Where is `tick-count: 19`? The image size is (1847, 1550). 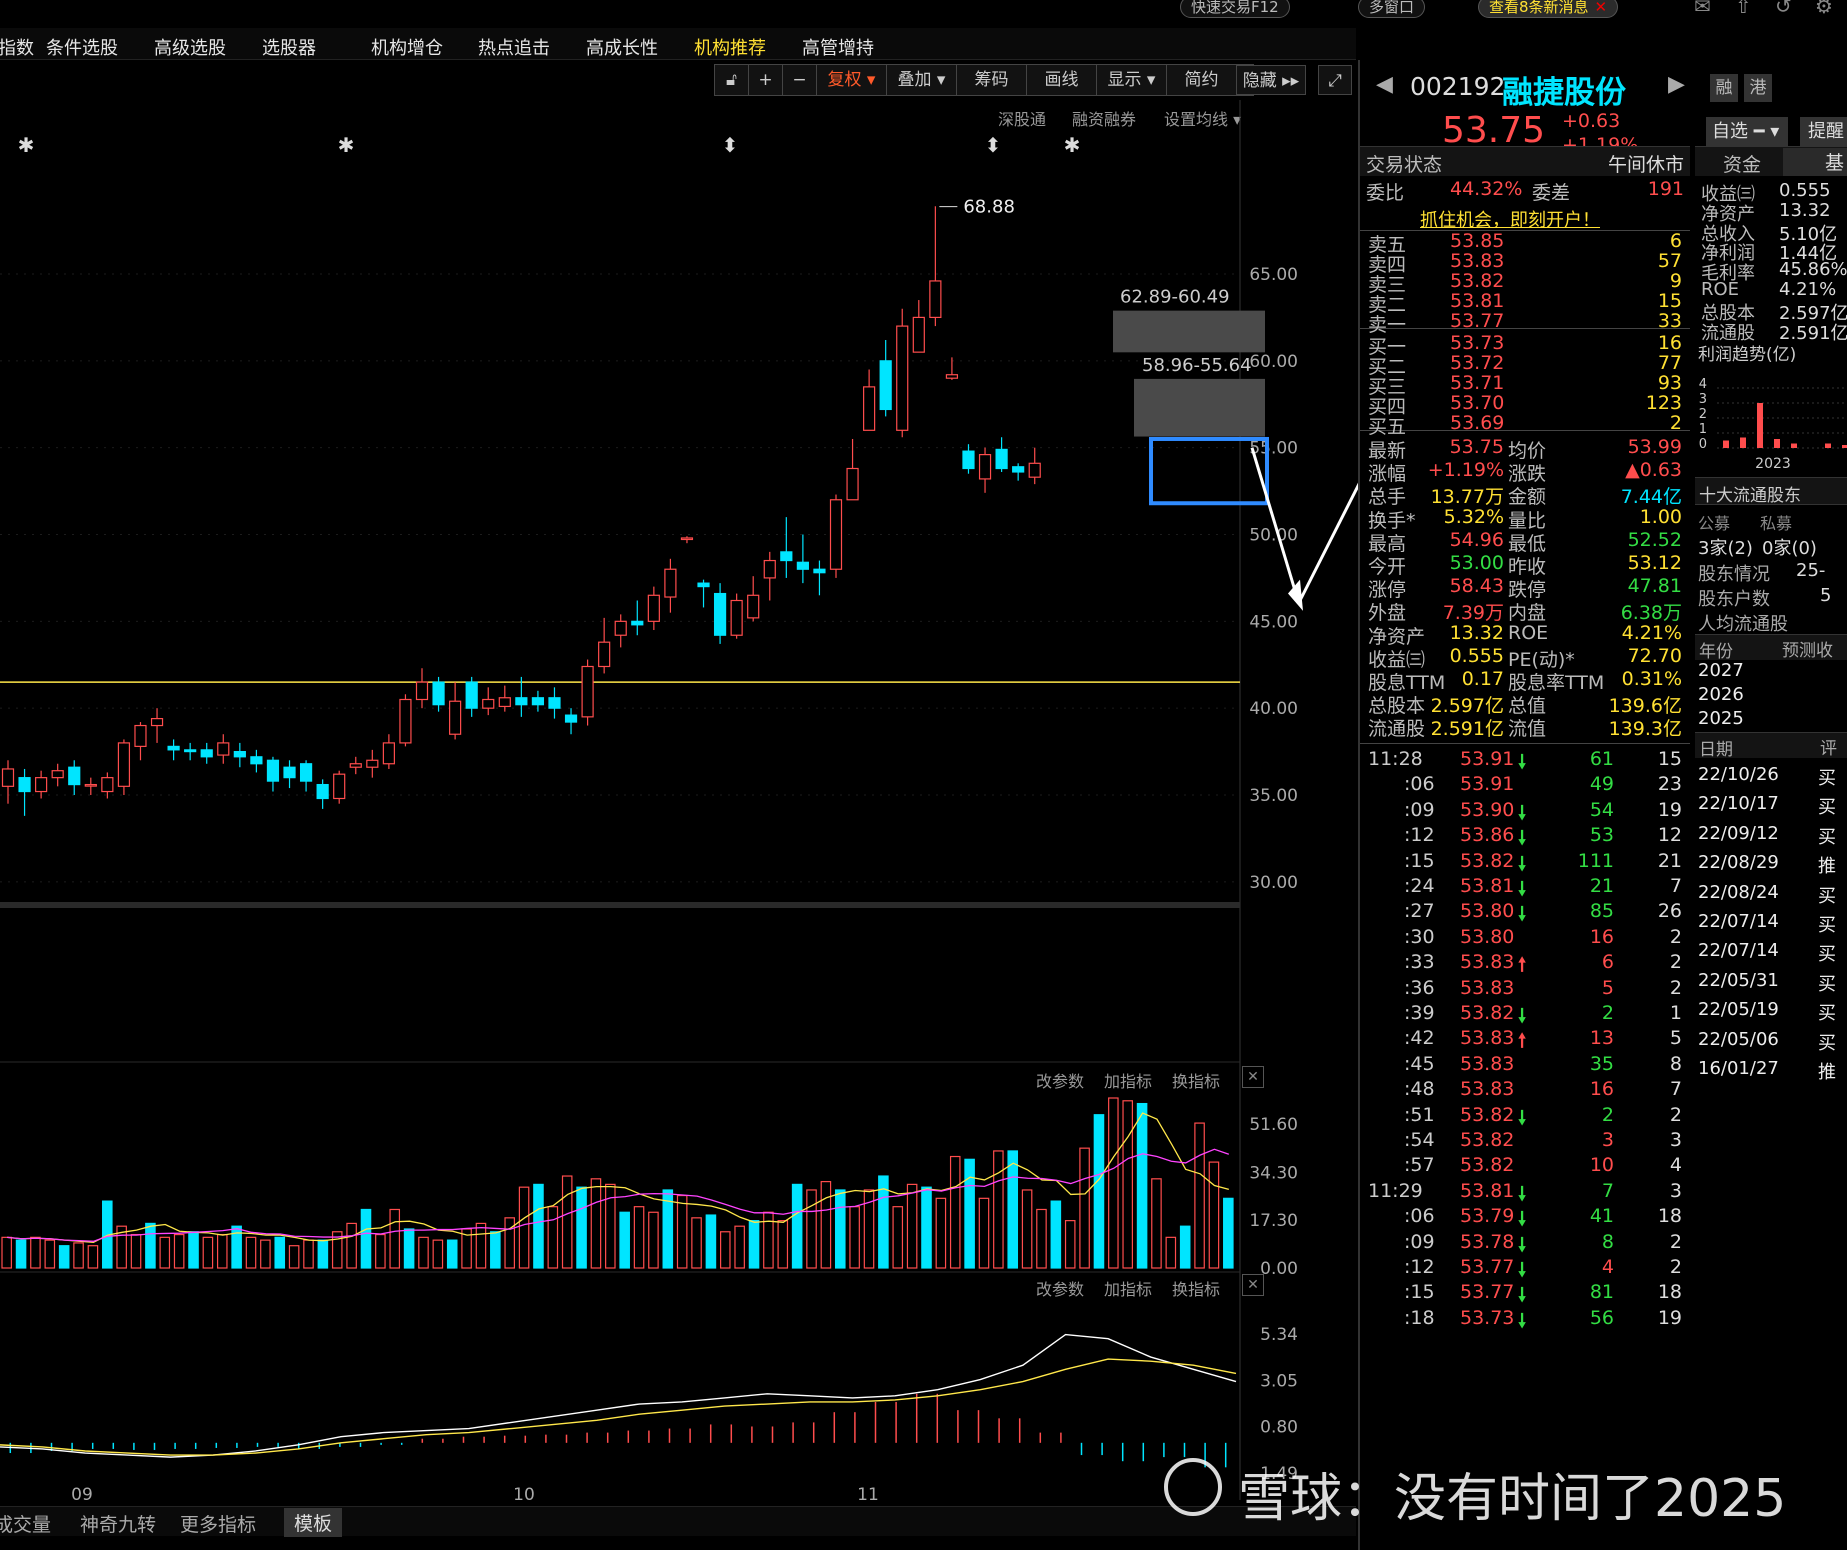
tick-count: 19 is located at coordinates (1669, 1317).